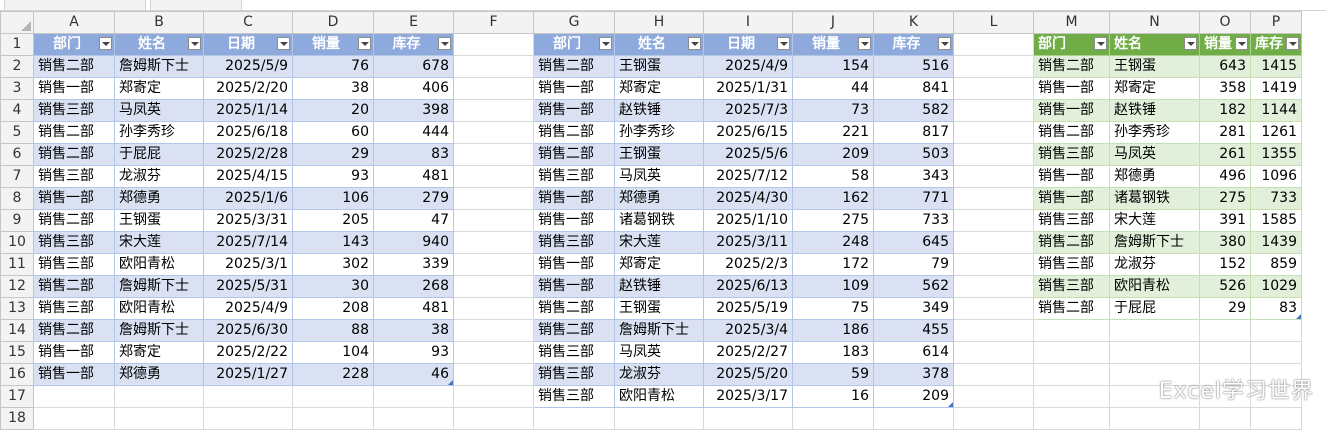 The image size is (1326, 430). I want to click on table-cell: 358, so click(1225, 88).